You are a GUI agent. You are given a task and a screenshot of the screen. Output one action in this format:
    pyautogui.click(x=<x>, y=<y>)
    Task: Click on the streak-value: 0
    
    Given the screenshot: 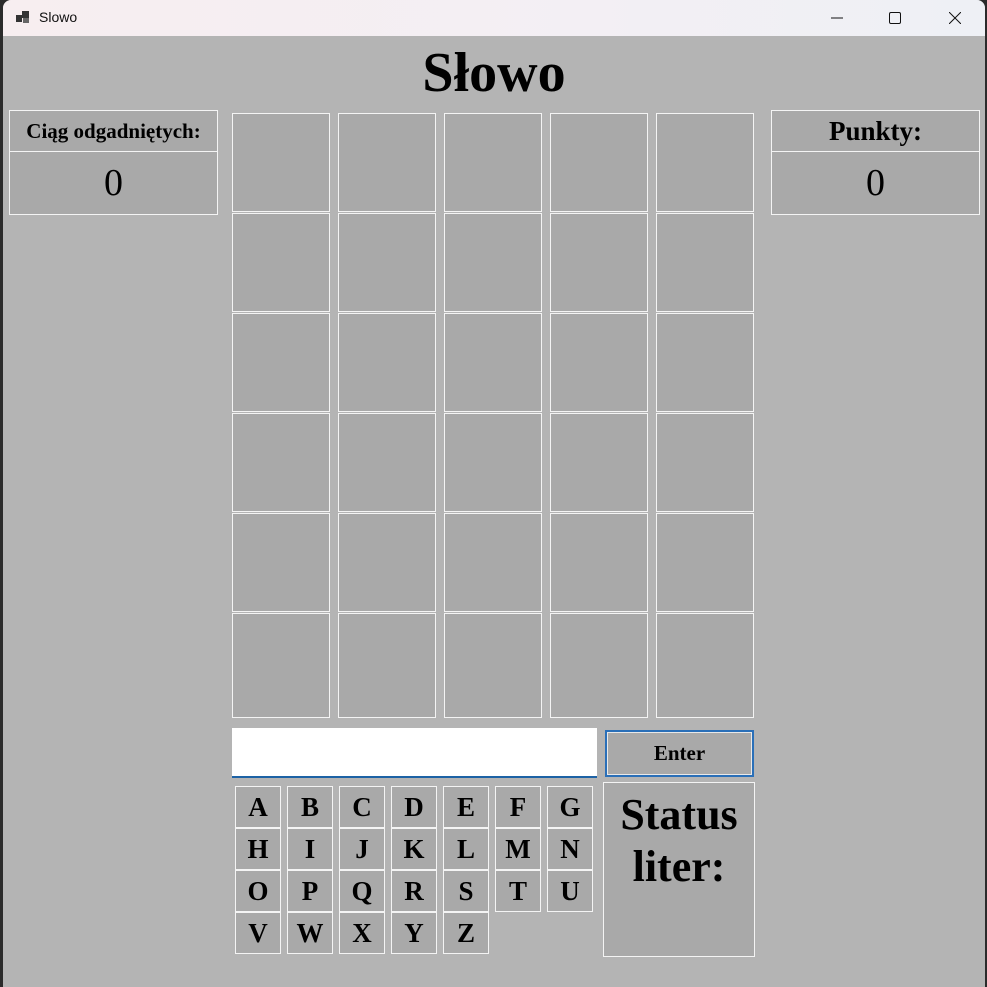 What is the action you would take?
    pyautogui.click(x=113, y=183)
    